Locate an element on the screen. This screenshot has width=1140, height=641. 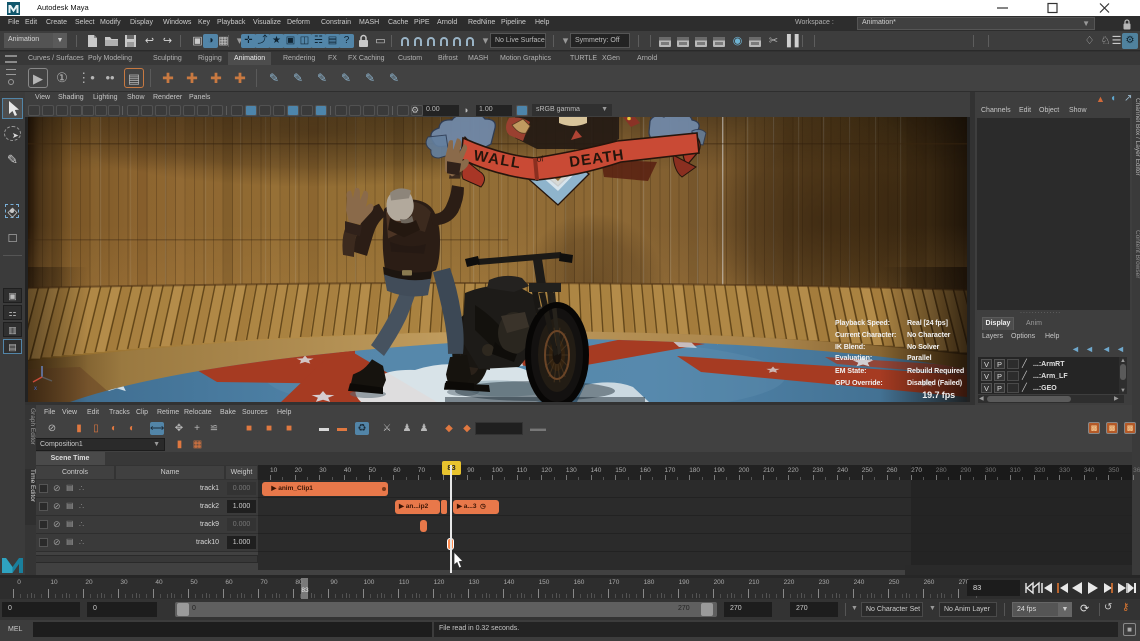
svg-text: 19.7 fps is located at coordinates (938, 395).